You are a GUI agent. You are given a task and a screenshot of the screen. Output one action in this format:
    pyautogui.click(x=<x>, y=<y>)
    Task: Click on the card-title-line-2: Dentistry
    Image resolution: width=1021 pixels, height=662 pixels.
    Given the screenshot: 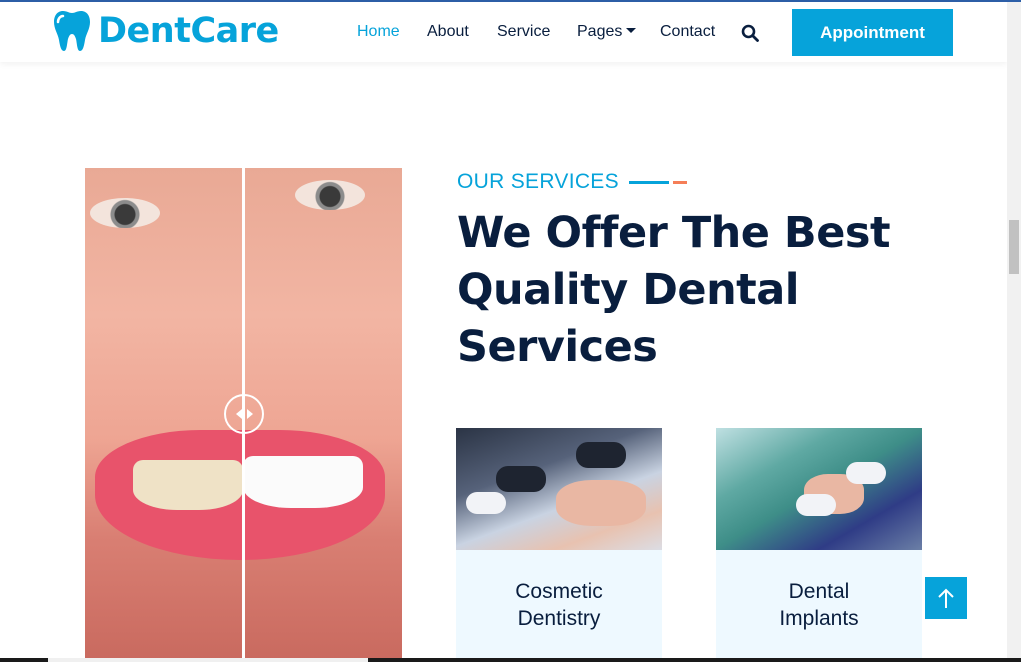 What is the action you would take?
    pyautogui.click(x=559, y=618)
    